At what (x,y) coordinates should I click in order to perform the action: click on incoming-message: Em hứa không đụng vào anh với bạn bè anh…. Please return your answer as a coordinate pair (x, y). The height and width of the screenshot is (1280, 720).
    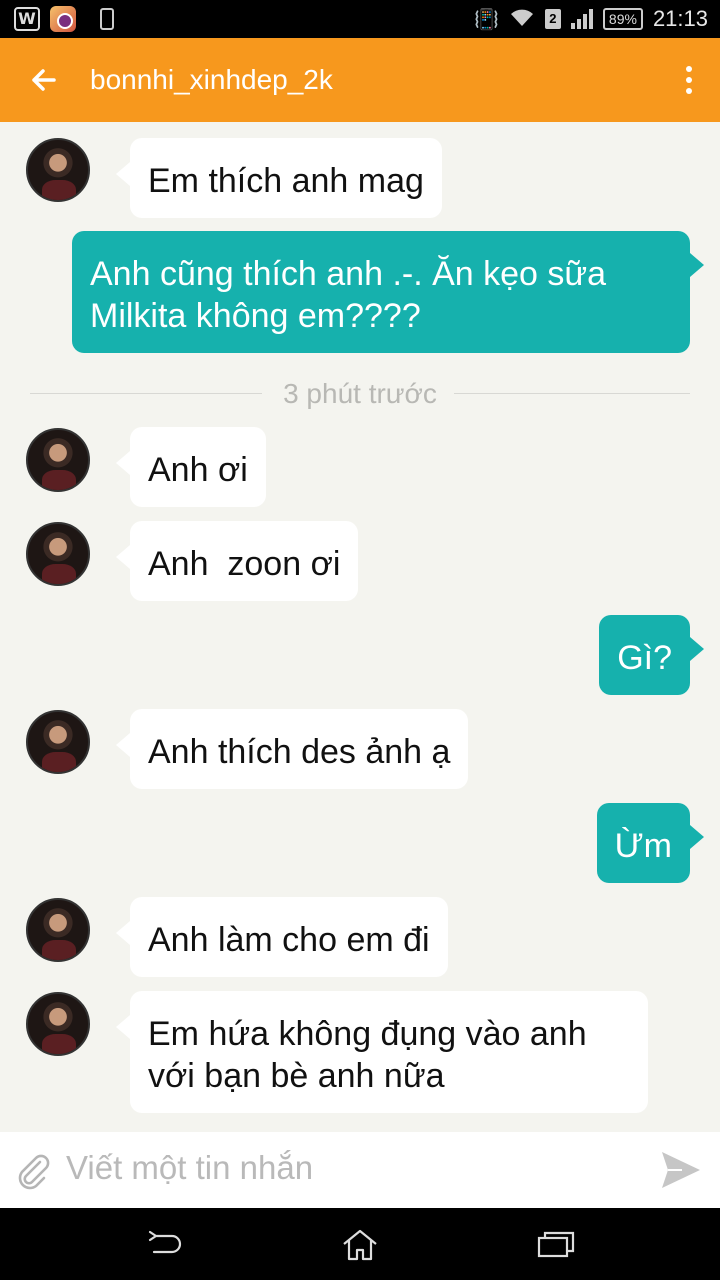
    Looking at the image, I should click on (382, 1052).